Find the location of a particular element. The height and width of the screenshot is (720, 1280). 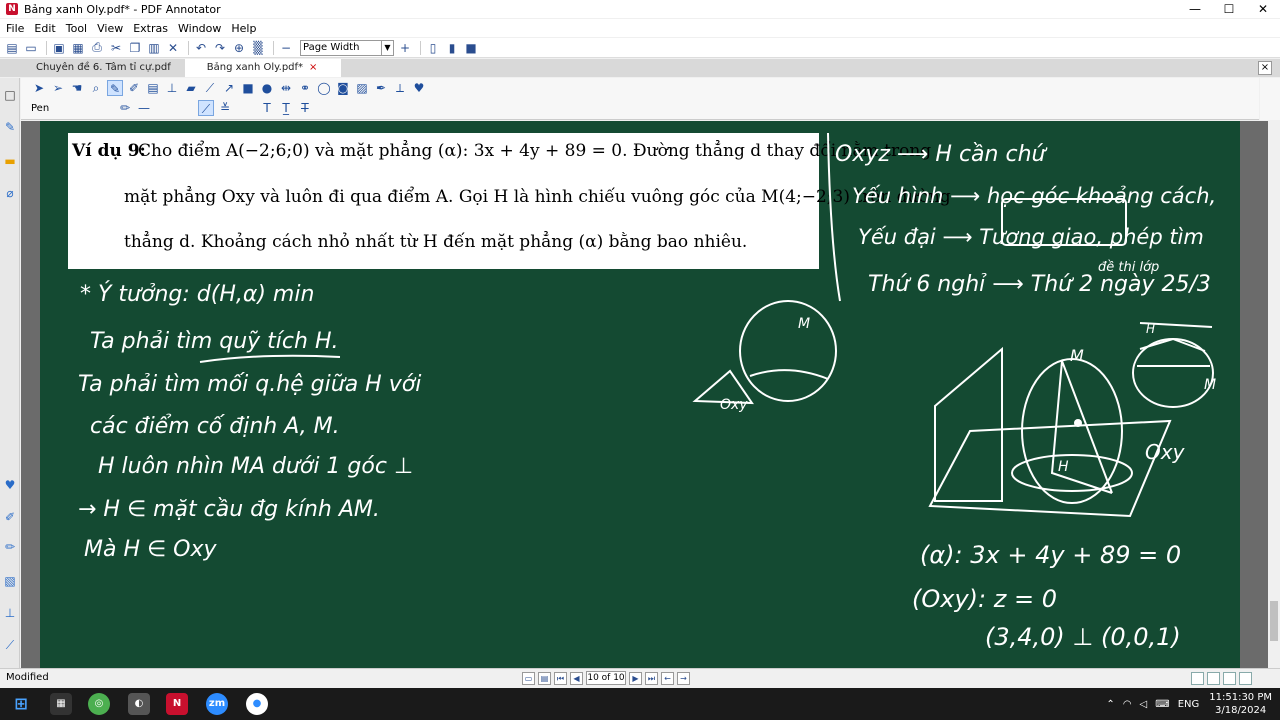

tab-bang-xanh-oly: Bảng xanh Oly.pdf* × is located at coordinates (263, 68).